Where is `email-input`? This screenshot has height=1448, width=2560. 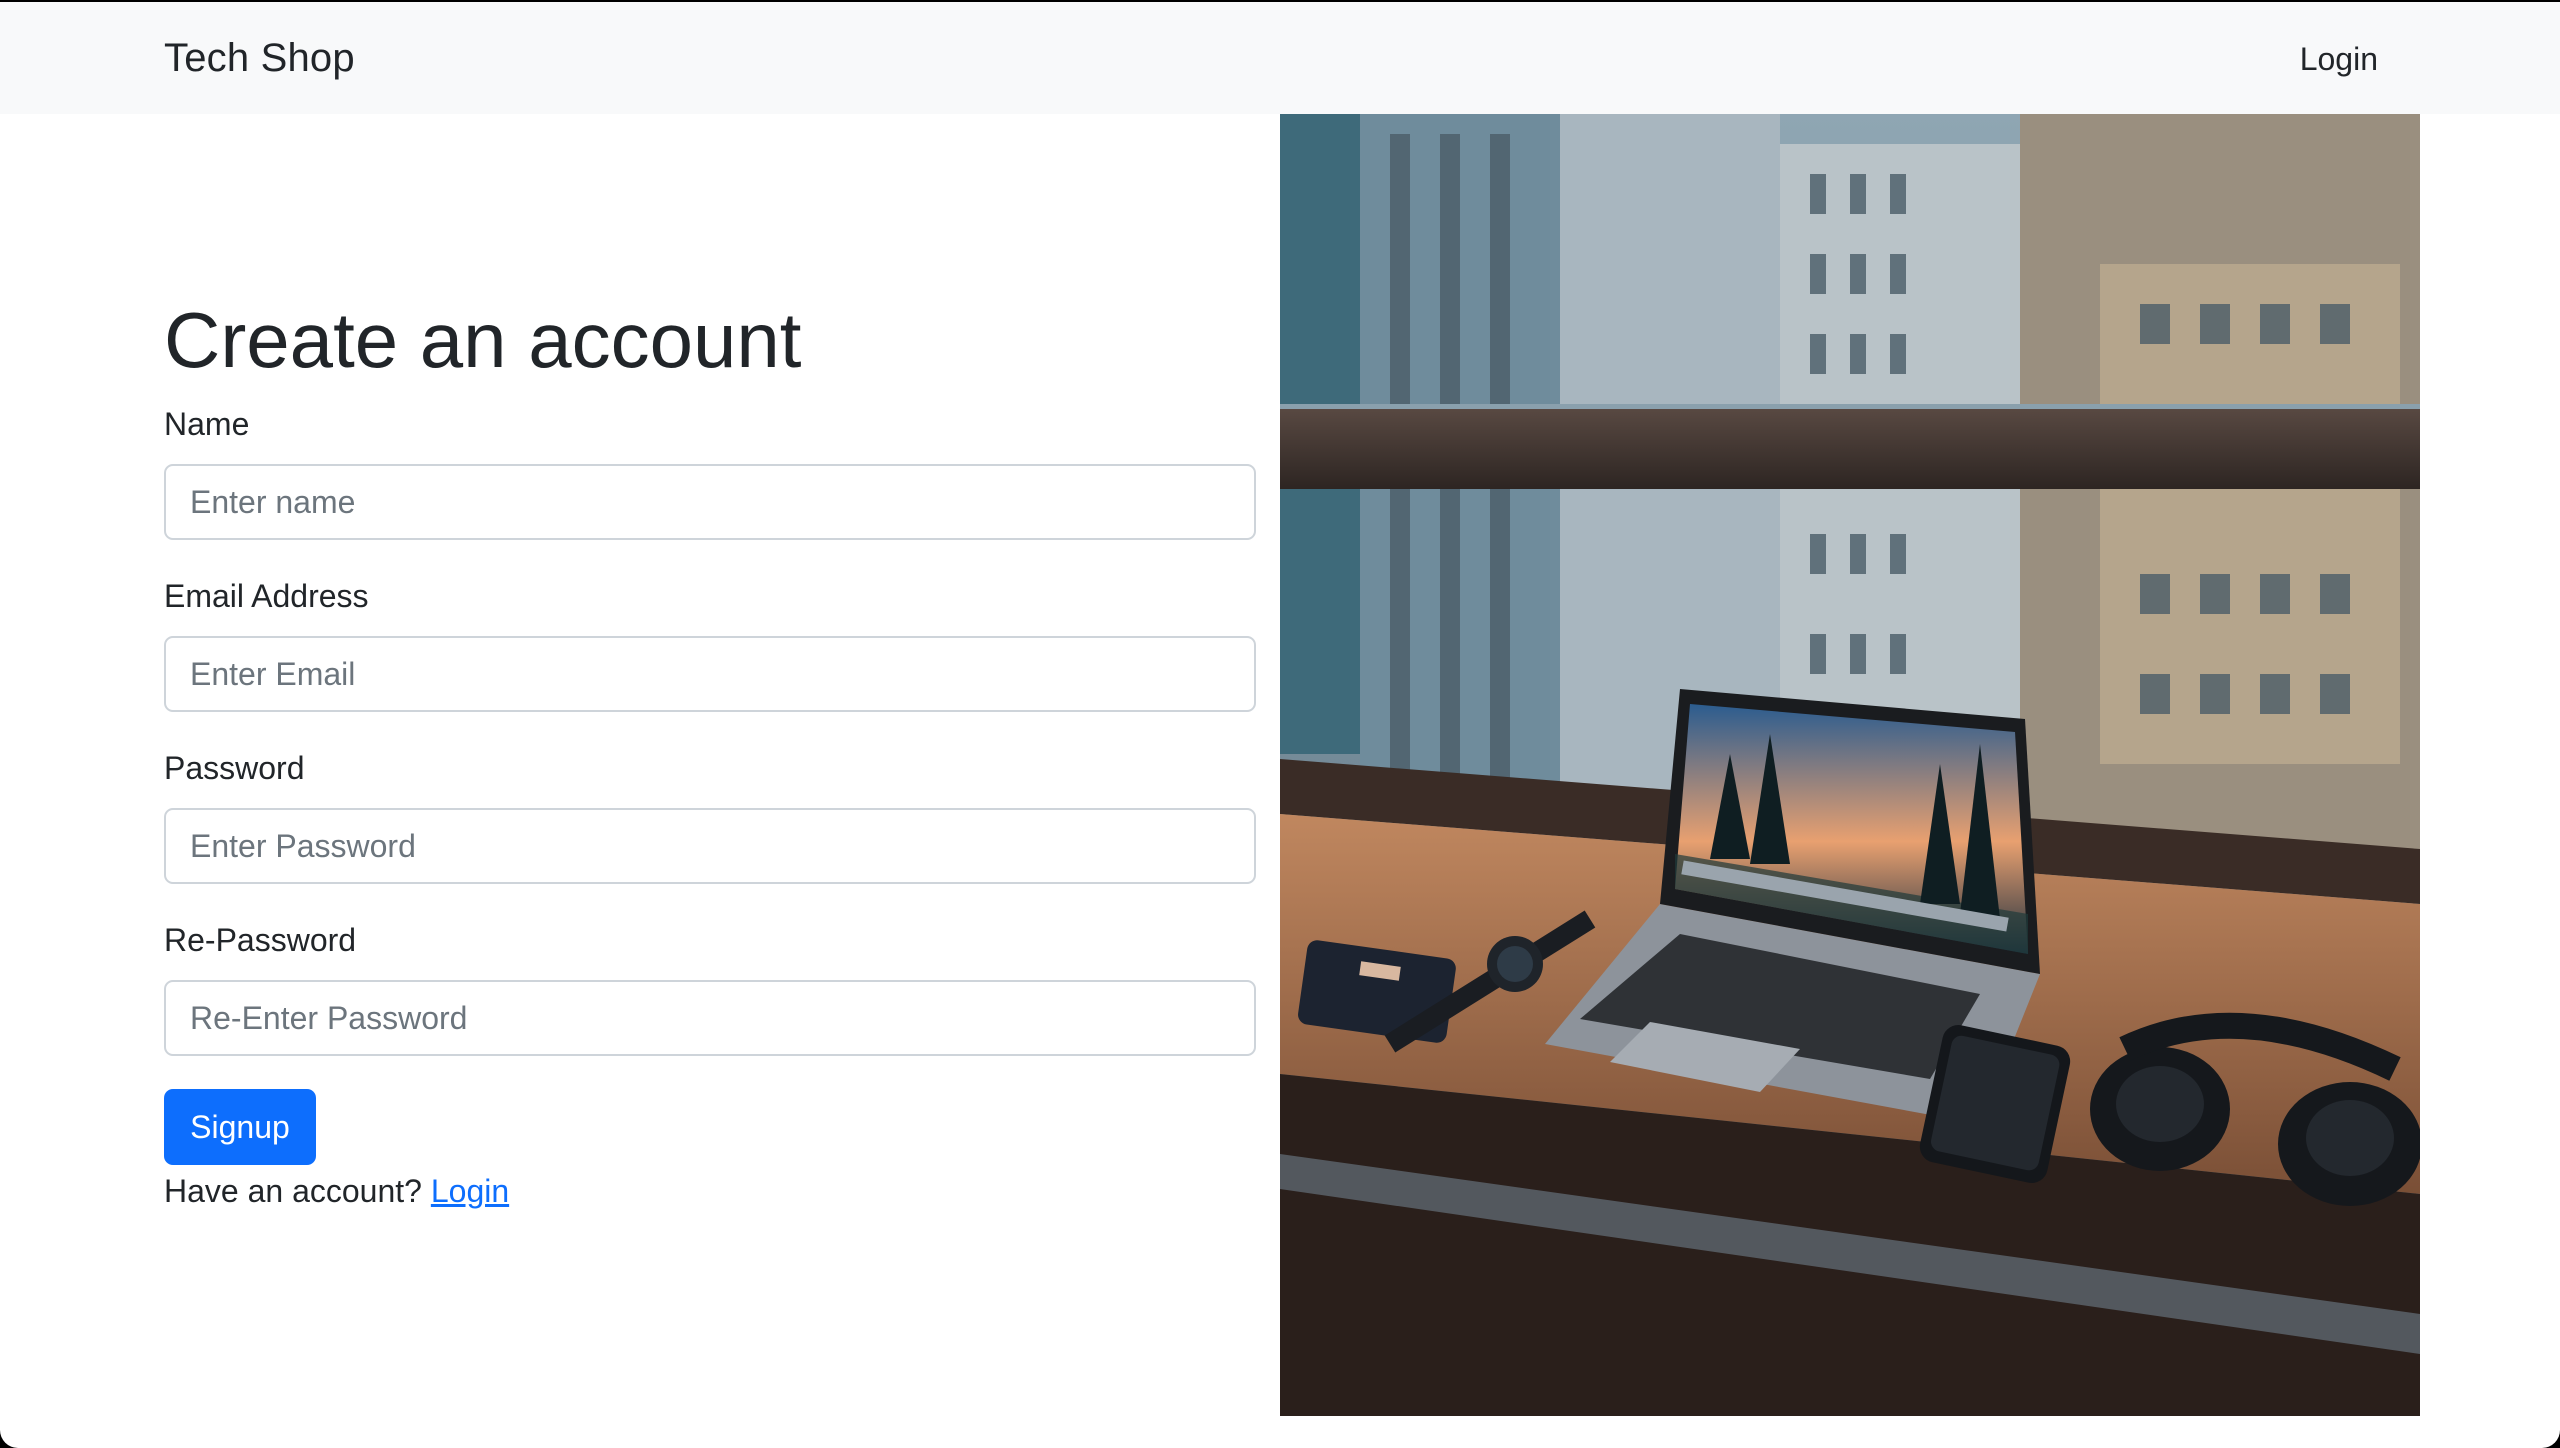 email-input is located at coordinates (710, 674).